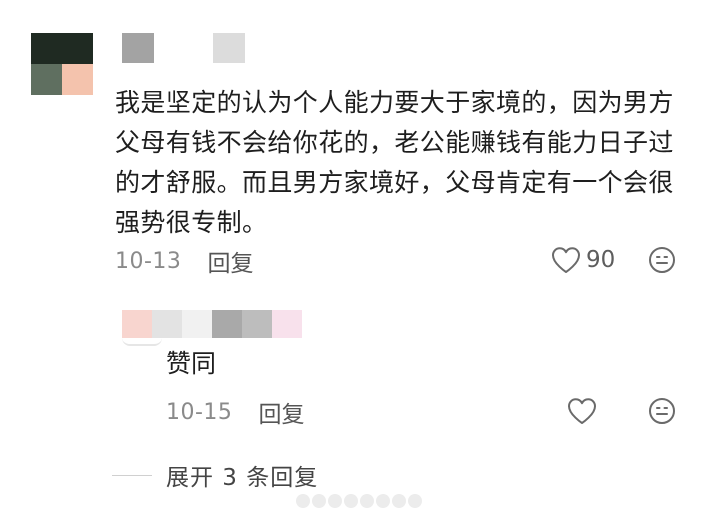 Image resolution: width=720 pixels, height=523 pixels. Describe the element at coordinates (142, 342) in the screenshot. I see `reply-avatar-edge` at that location.